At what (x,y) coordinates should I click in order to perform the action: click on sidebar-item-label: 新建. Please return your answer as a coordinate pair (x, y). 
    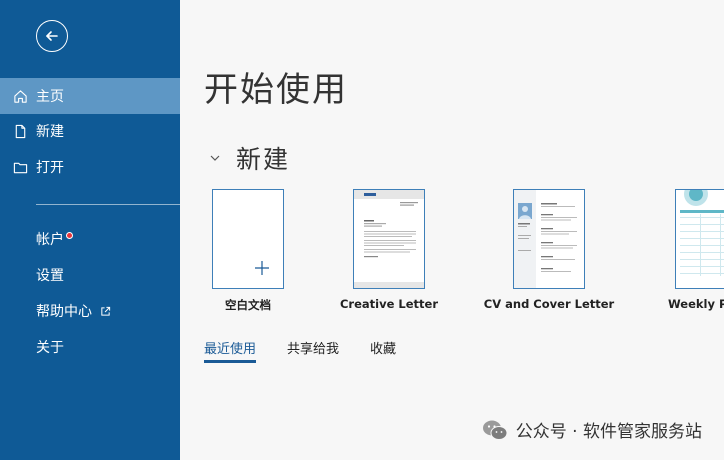
    Looking at the image, I should click on (50, 132).